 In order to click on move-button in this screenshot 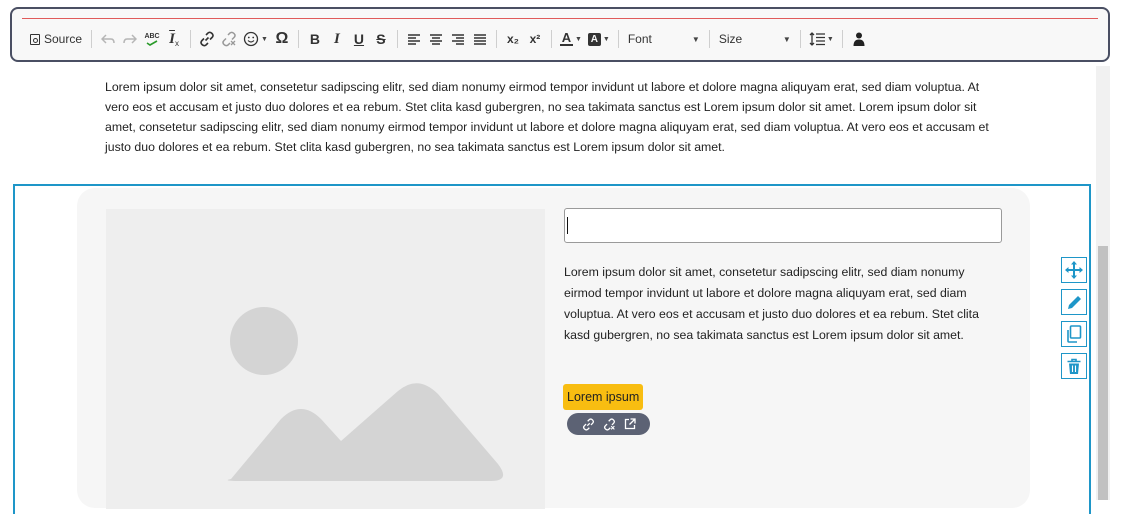, I will do `click(1074, 270)`.